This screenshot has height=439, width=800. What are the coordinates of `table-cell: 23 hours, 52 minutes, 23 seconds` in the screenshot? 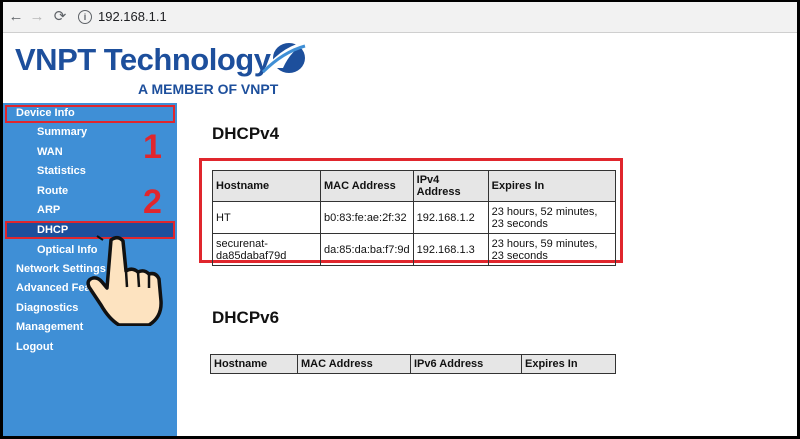 It's located at (552, 217).